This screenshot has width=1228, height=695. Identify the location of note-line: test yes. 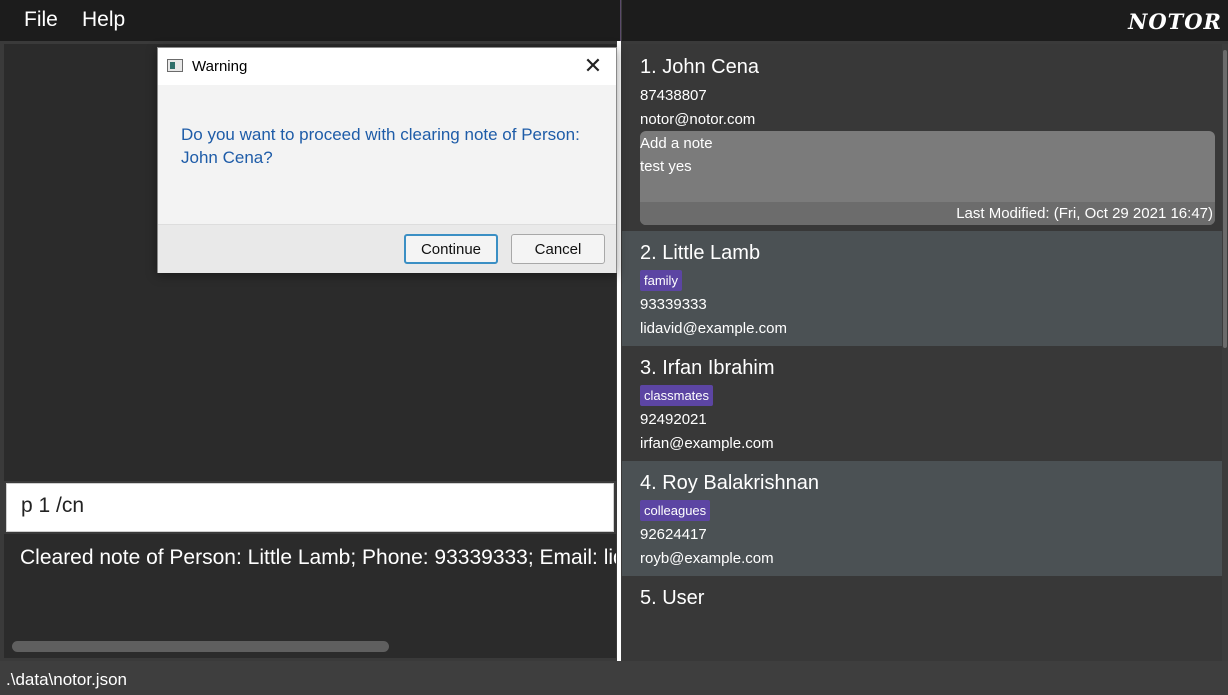
(666, 166).